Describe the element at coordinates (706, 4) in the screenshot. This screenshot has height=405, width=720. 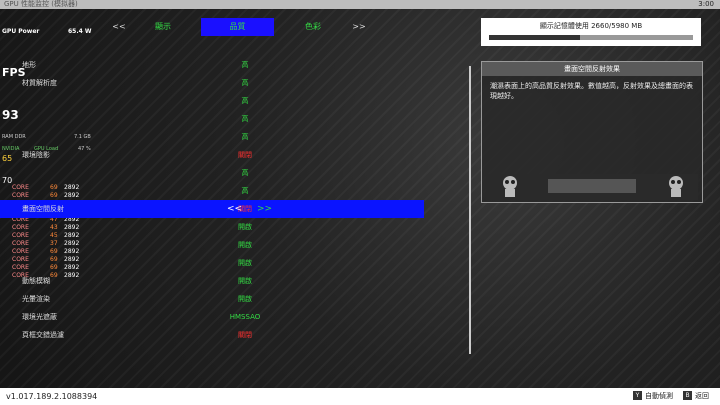
I see `clock: 3:00` at that location.